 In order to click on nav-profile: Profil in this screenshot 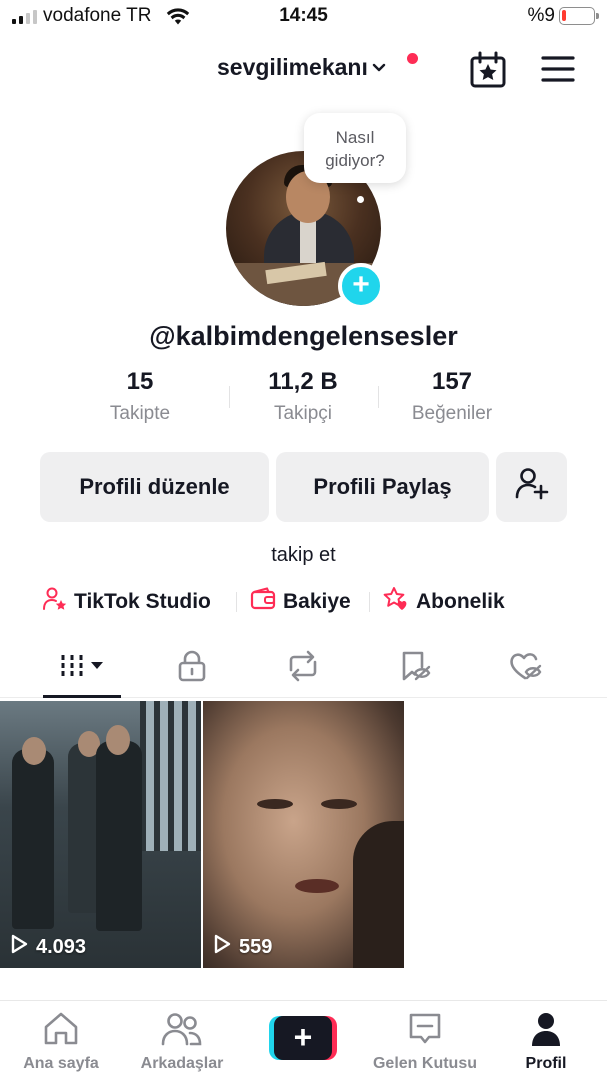, I will do `click(546, 1041)`.